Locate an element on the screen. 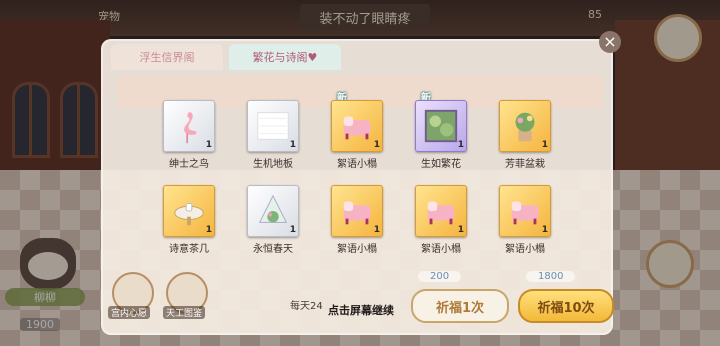 The image size is (720, 346). reward-item: 1 诗意茶几 is located at coordinates (189, 220).